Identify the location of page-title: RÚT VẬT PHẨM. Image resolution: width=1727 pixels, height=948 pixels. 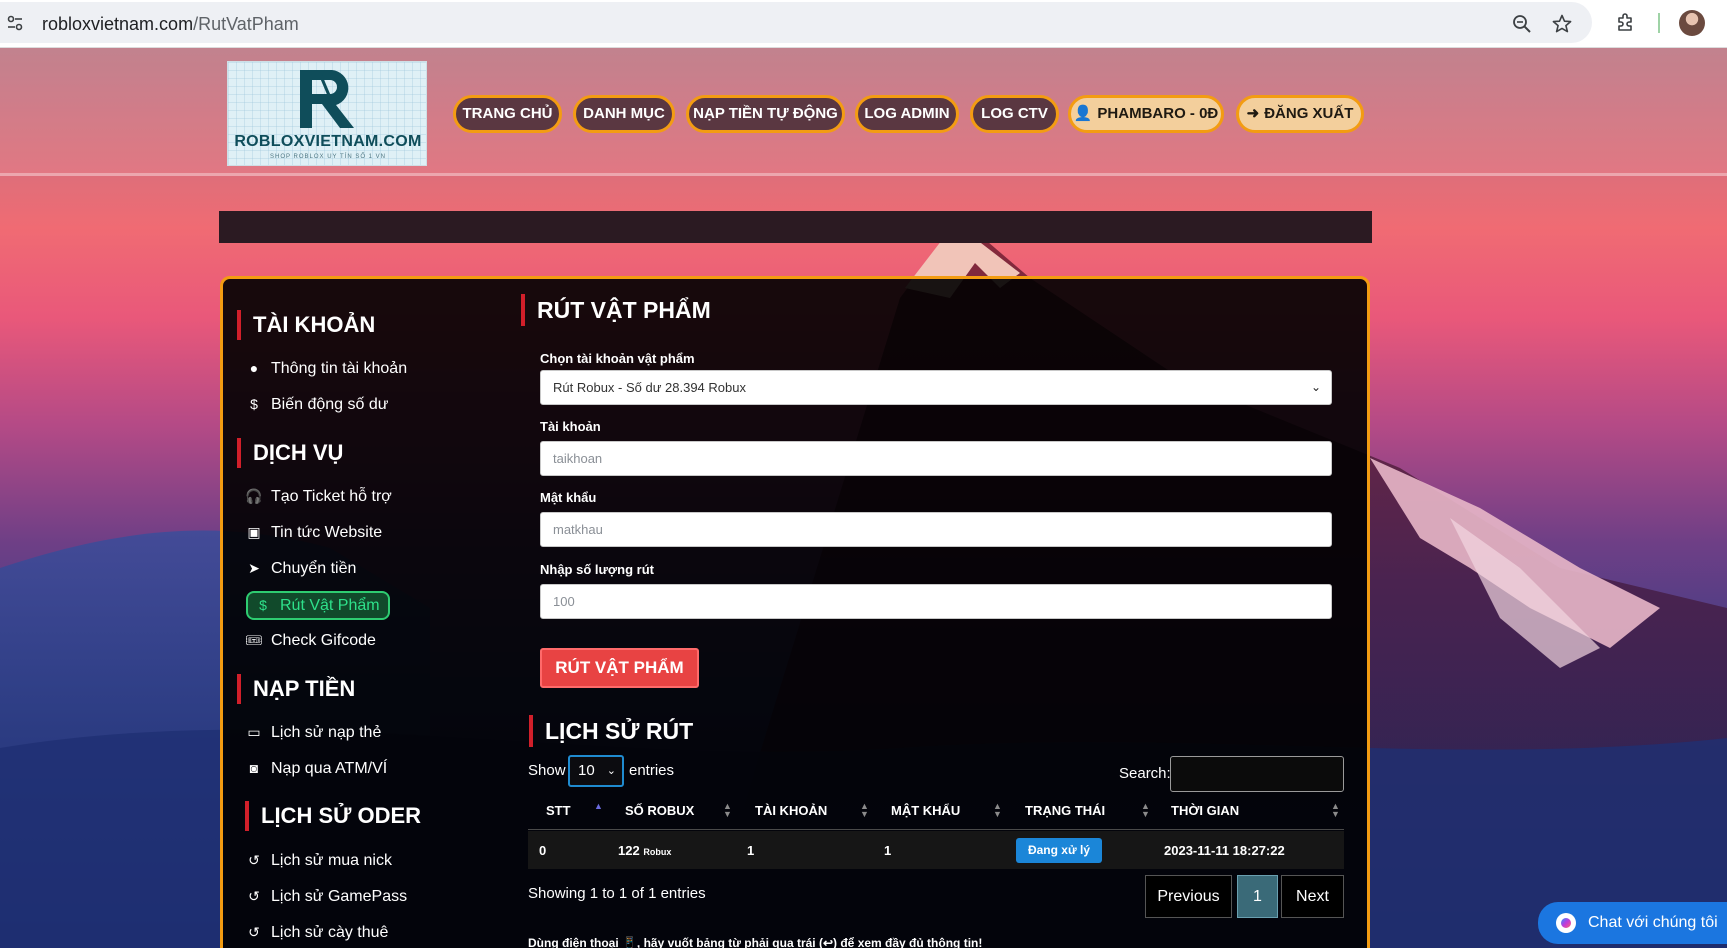
(616, 310).